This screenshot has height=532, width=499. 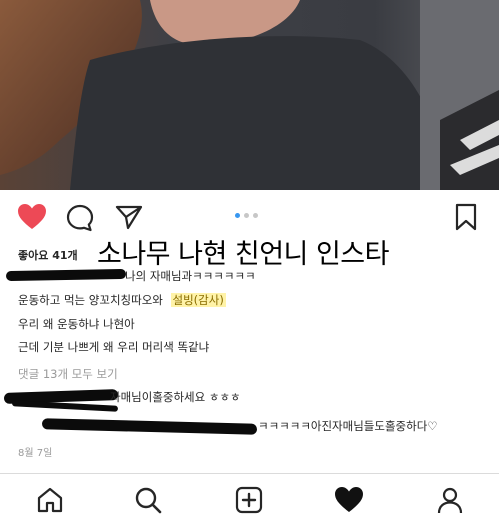 What do you see at coordinates (198, 300) in the screenshot?
I see `highlighted-mention: 설빙(감사)` at bounding box center [198, 300].